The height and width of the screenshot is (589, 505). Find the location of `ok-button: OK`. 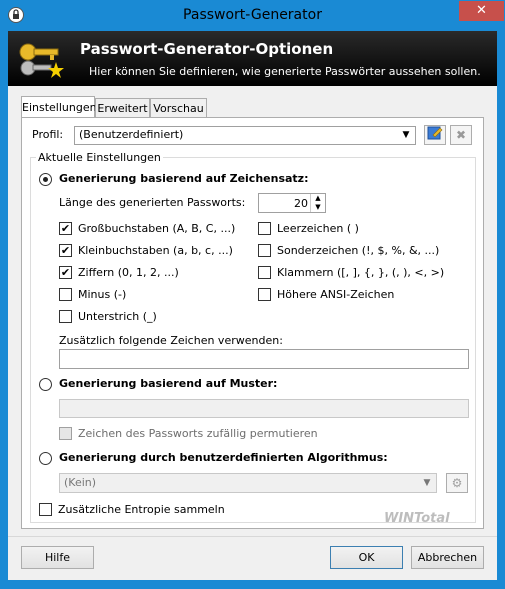

ok-button: OK is located at coordinates (366, 557).